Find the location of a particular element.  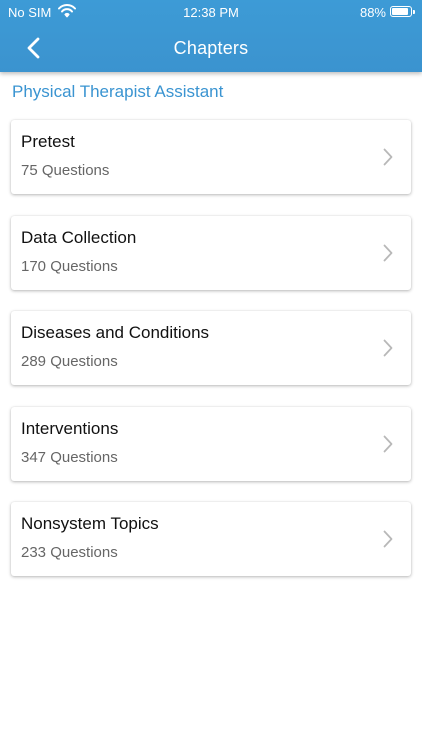

page-title: Chapters is located at coordinates (211, 48).